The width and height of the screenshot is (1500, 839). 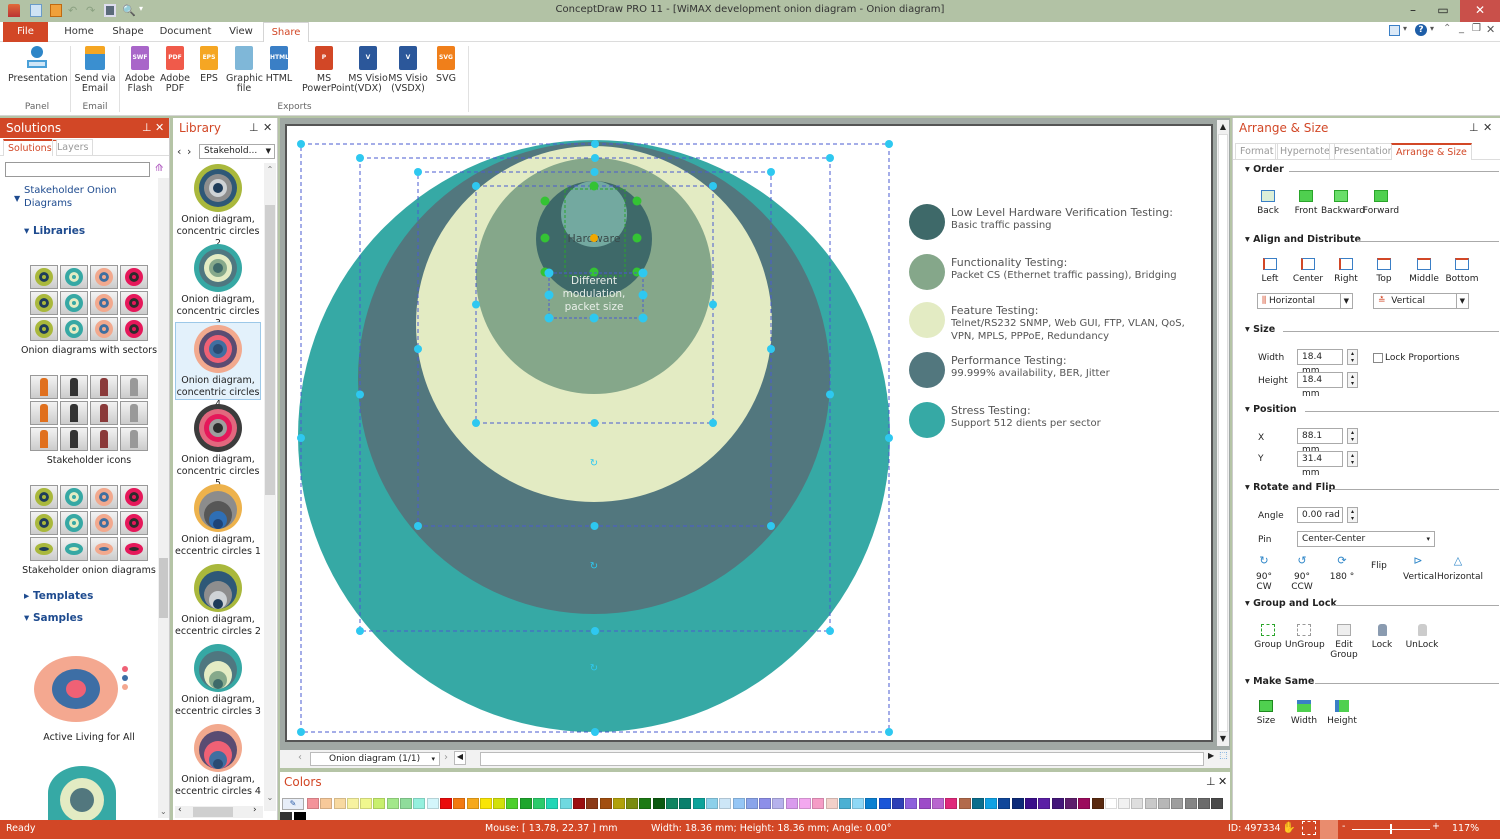 What do you see at coordinates (1309, 828) in the screenshot?
I see `zoom-area-icon` at bounding box center [1309, 828].